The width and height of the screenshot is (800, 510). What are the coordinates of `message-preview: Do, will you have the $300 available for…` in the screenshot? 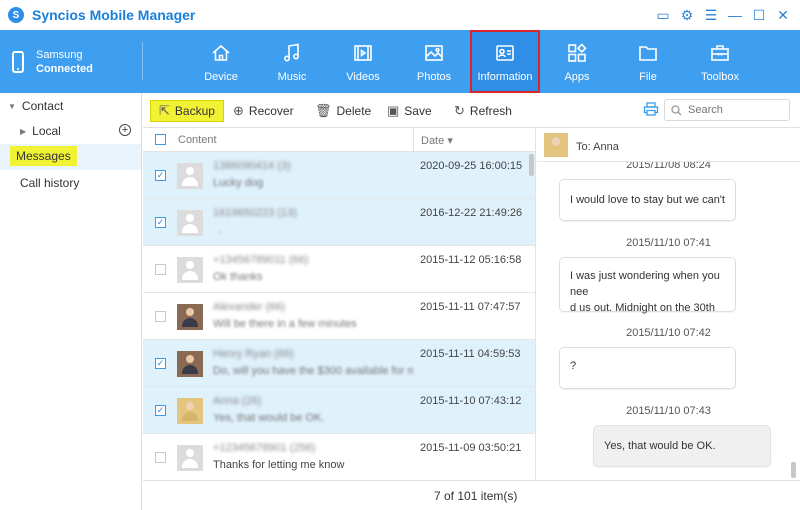 It's located at (313, 371).